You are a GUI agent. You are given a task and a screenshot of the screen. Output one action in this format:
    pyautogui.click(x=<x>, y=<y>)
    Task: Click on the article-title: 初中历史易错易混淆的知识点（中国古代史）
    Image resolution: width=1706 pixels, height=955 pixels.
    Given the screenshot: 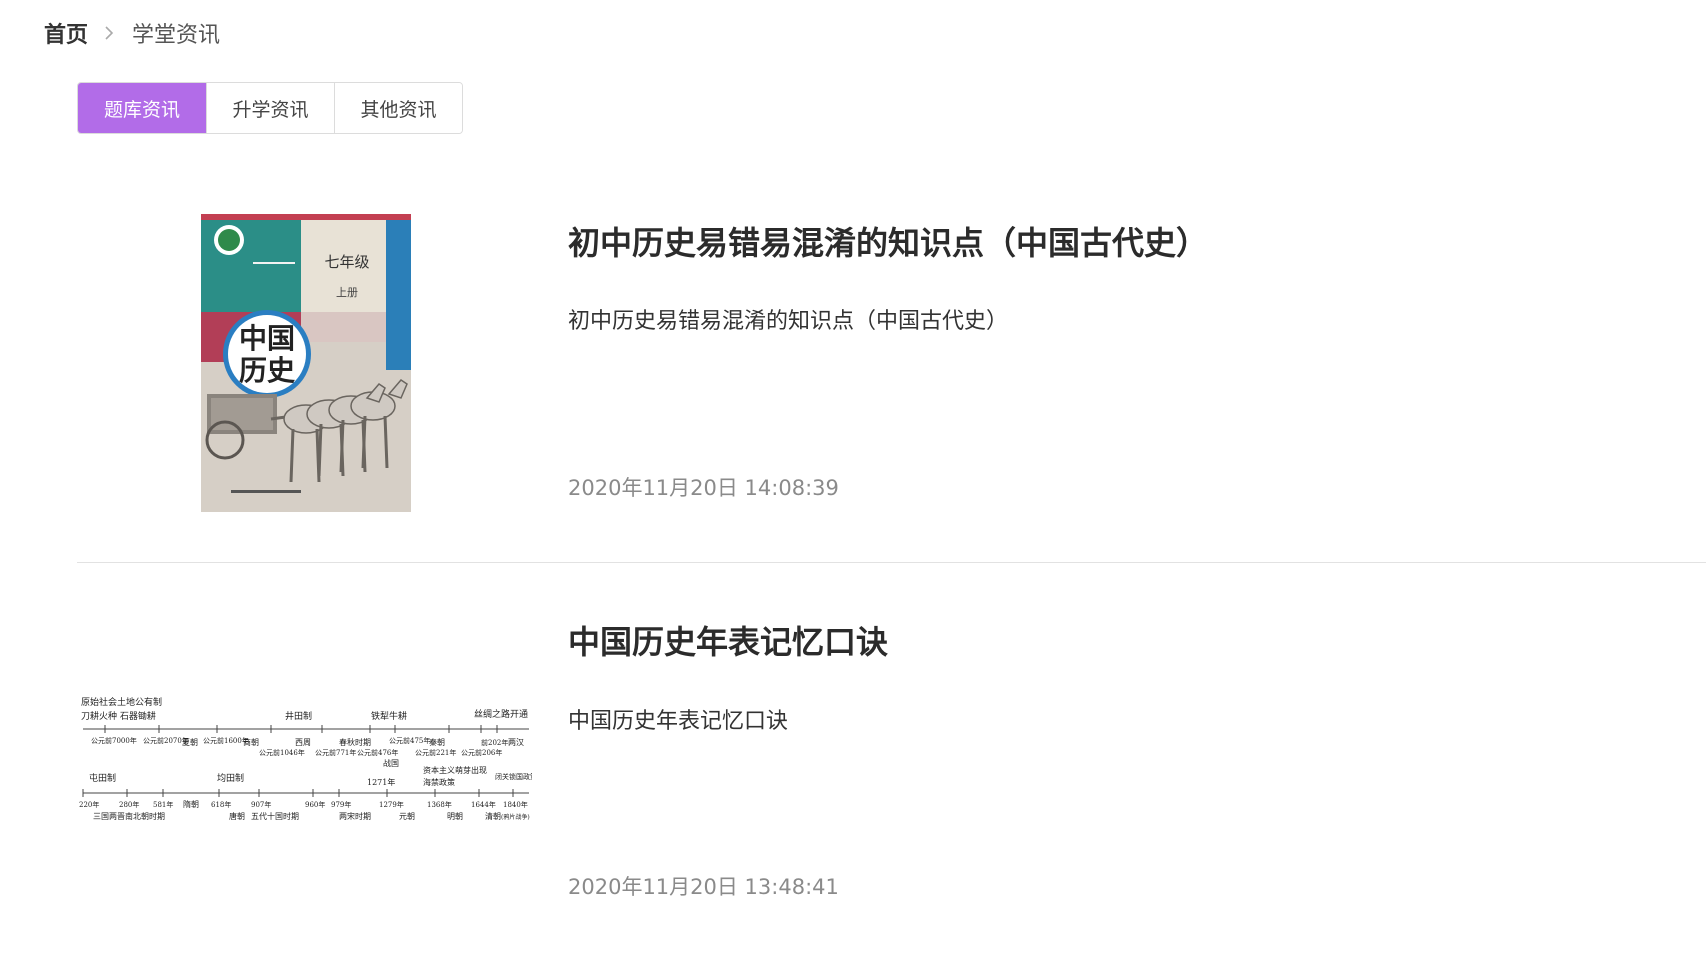 What is the action you would take?
    pyautogui.click(x=888, y=241)
    